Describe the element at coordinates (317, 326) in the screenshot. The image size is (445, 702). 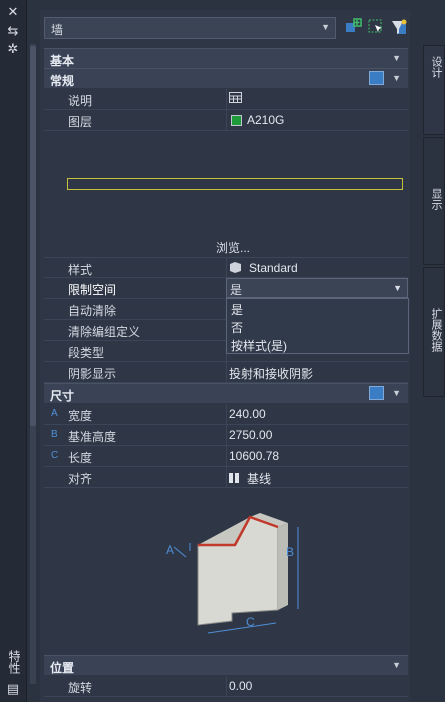
I see `dropdown-list: 是 否 按样式(是)` at that location.